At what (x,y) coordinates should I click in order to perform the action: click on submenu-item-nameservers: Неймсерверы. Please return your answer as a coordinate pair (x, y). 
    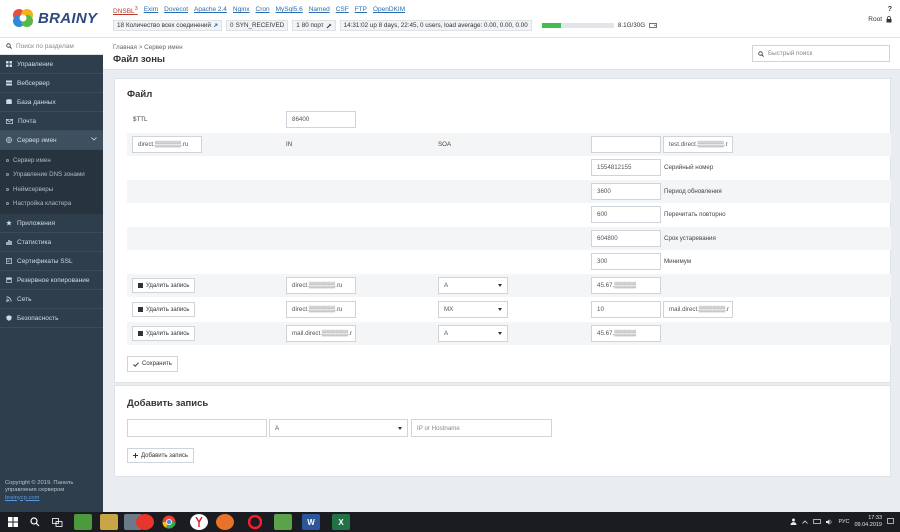
    Looking at the image, I should click on (51, 189).